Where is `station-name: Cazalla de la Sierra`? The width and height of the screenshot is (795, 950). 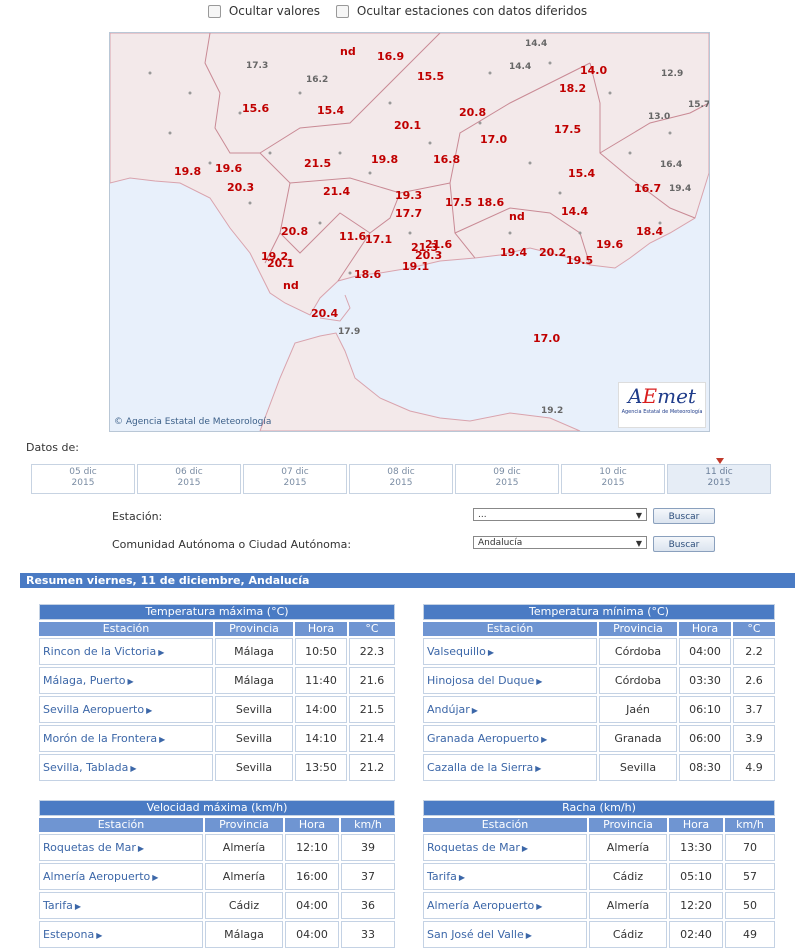
station-name: Cazalla de la Sierra is located at coordinates (480, 767).